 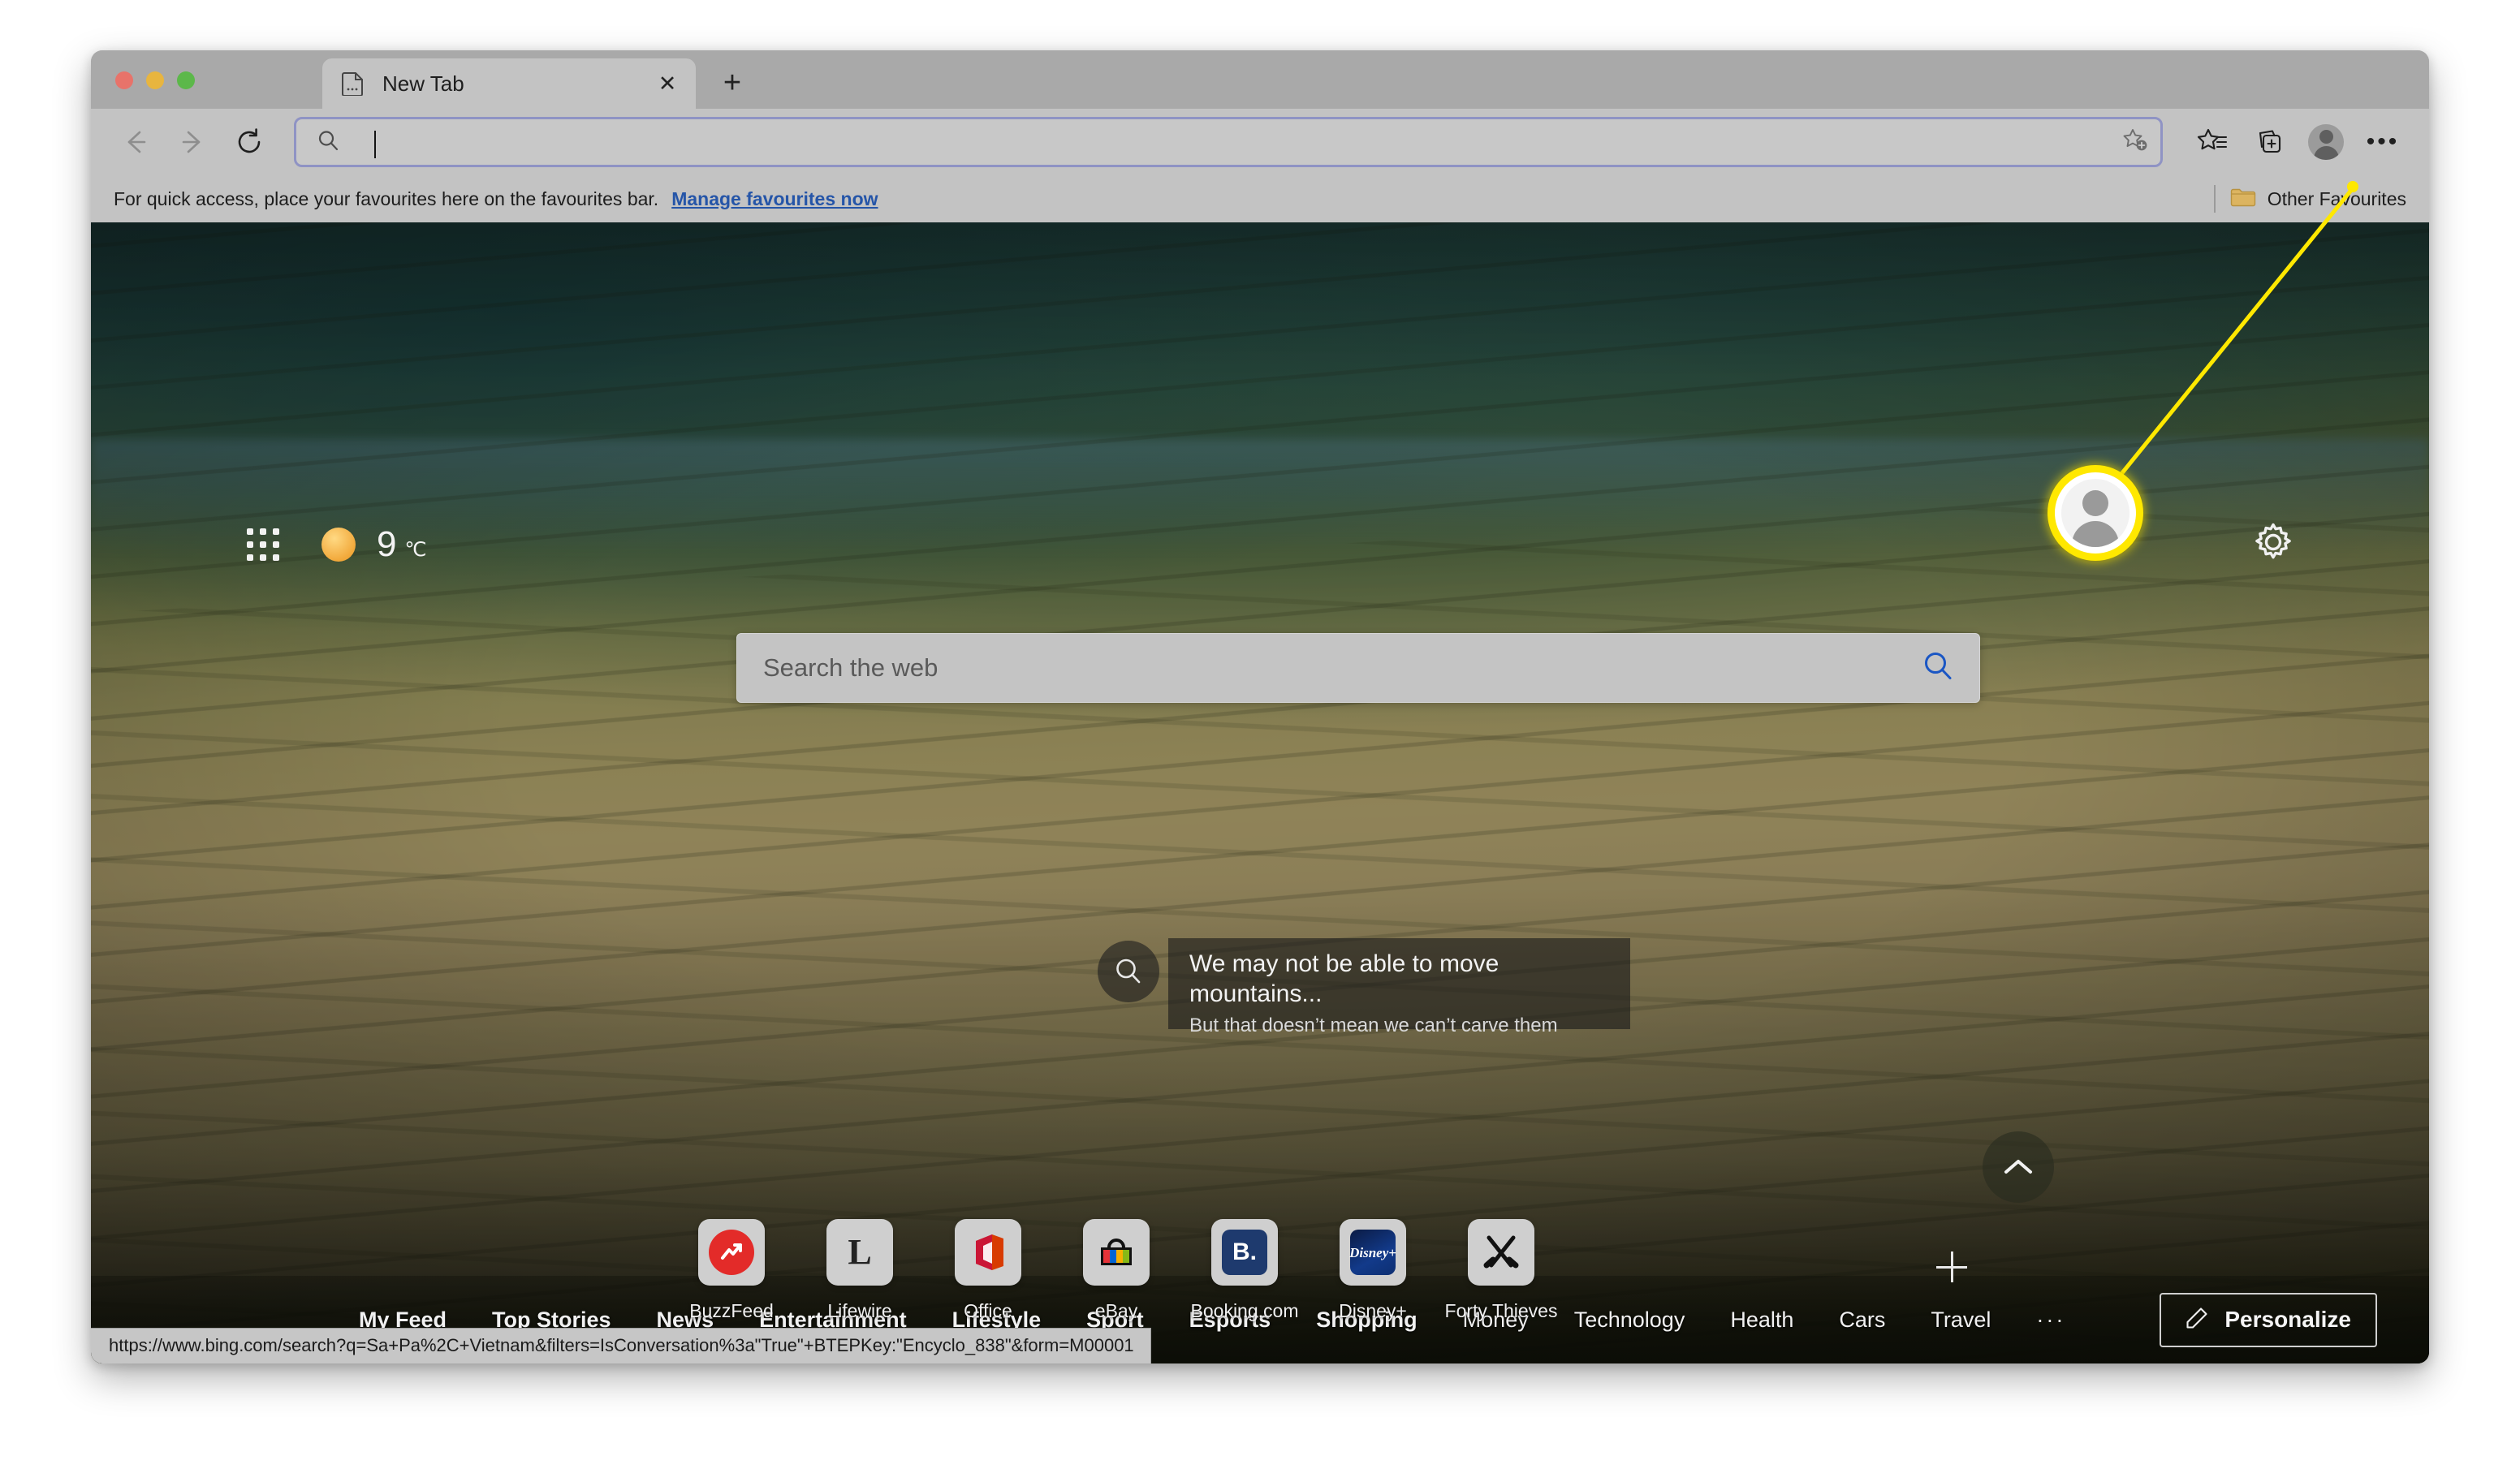 I want to click on buzzfeed-icon, so click(x=731, y=1252).